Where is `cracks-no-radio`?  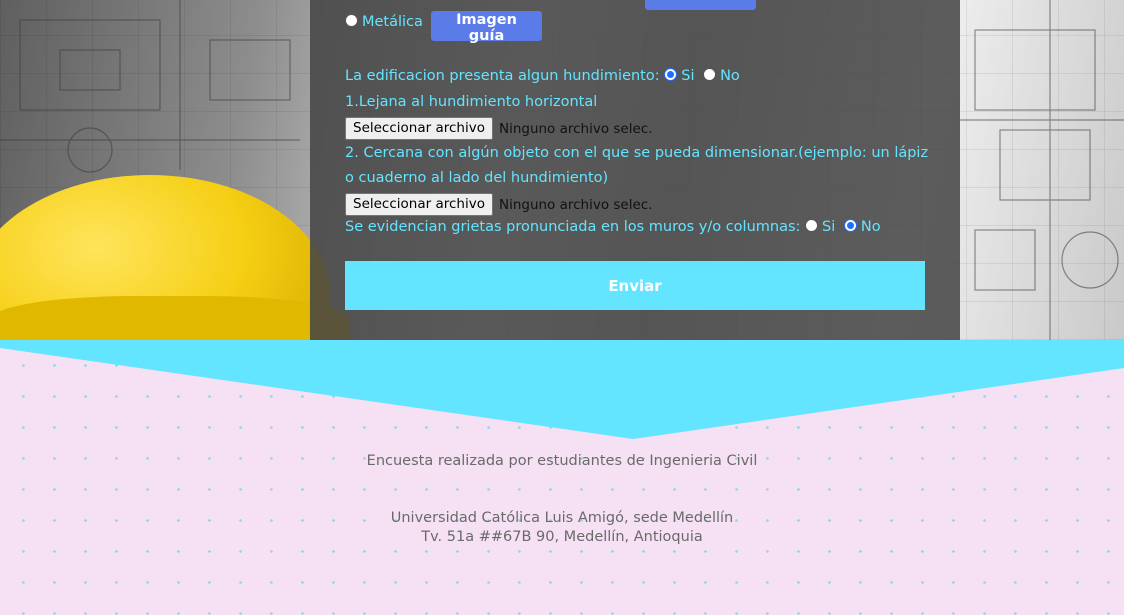
cracks-no-radio is located at coordinates (850, 225).